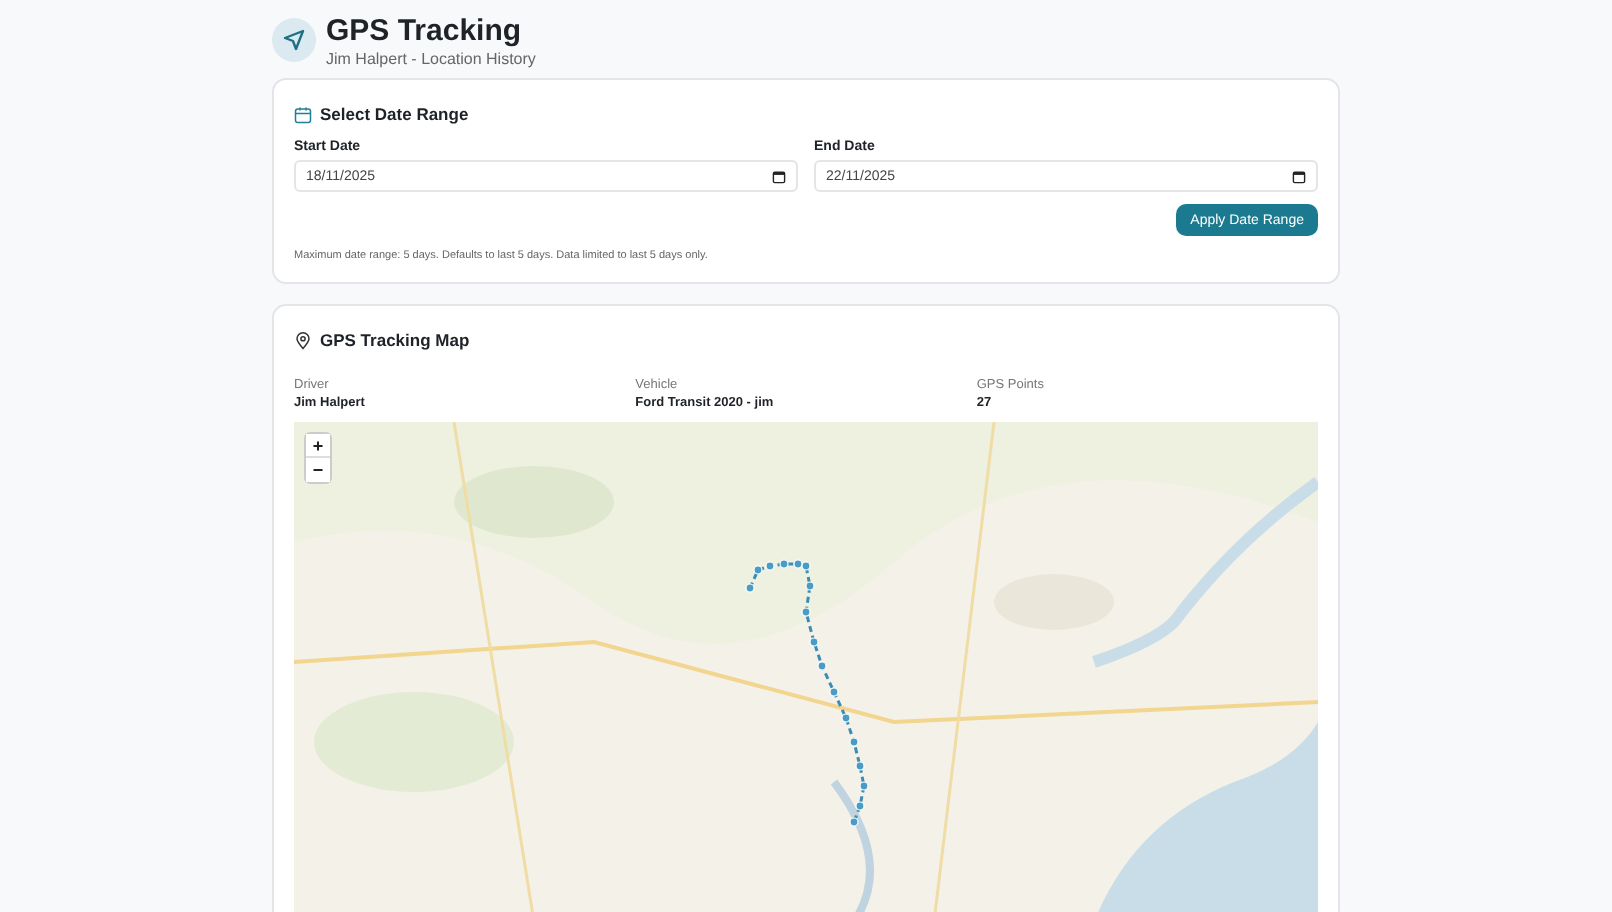  Describe the element at coordinates (425, 30) in the screenshot. I see `page-title: GPS Tracking` at that location.